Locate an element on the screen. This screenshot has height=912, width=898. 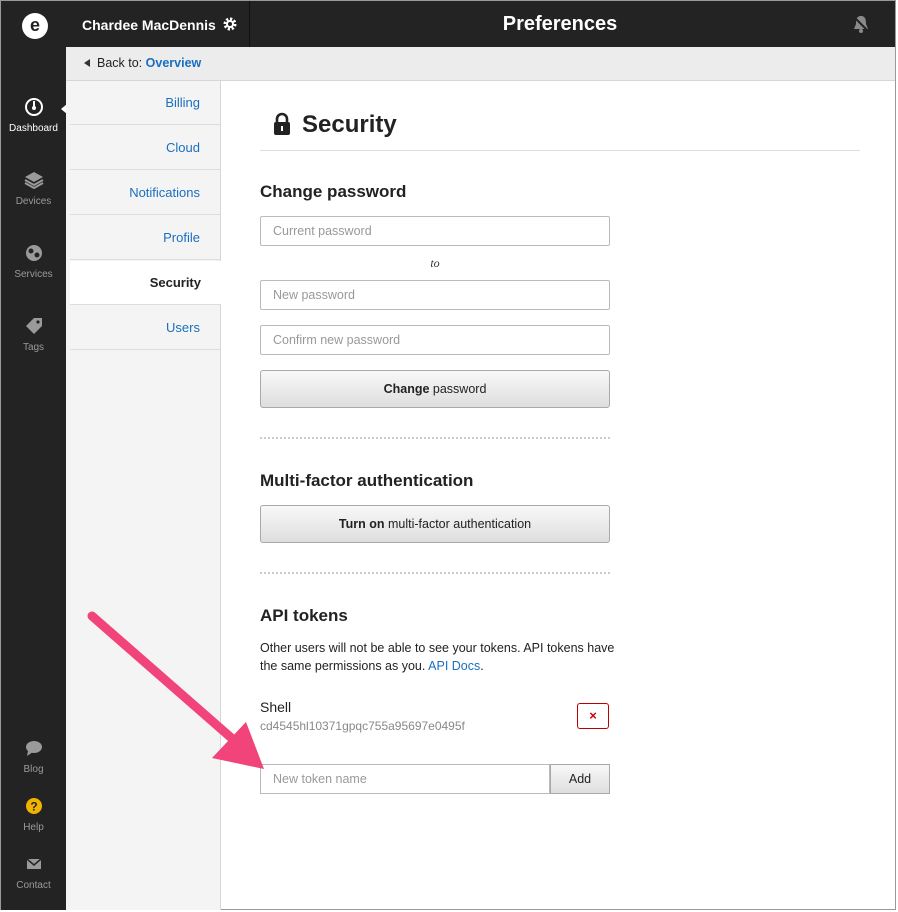
rail-item-services: Services is located at coordinates (33, 261).